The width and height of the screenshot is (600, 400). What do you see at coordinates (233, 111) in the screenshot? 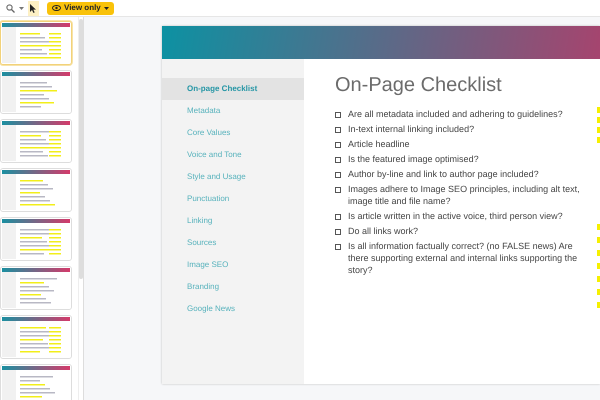
I see `slide-nav-item: Metadata` at bounding box center [233, 111].